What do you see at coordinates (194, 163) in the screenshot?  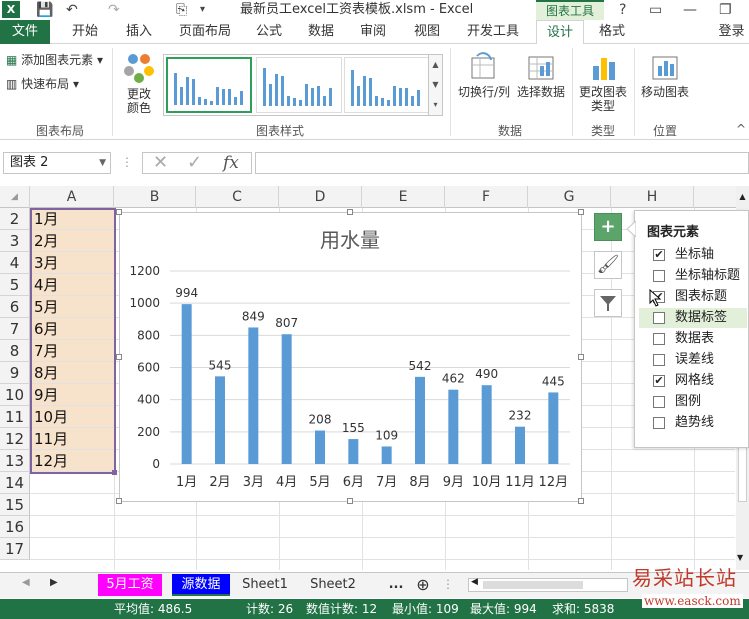 I see `enter-icon: ✓` at bounding box center [194, 163].